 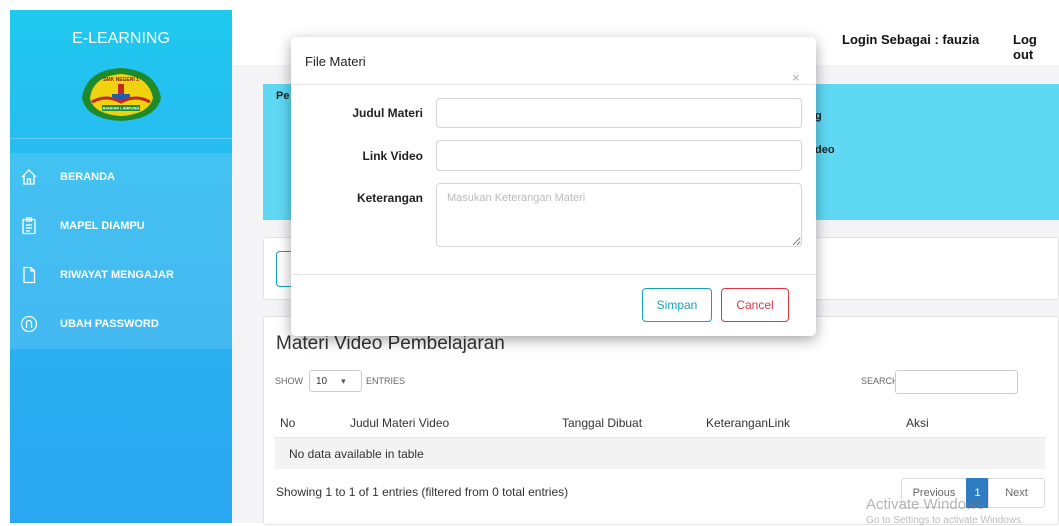 I want to click on info-card-text: g, so click(x=818, y=116).